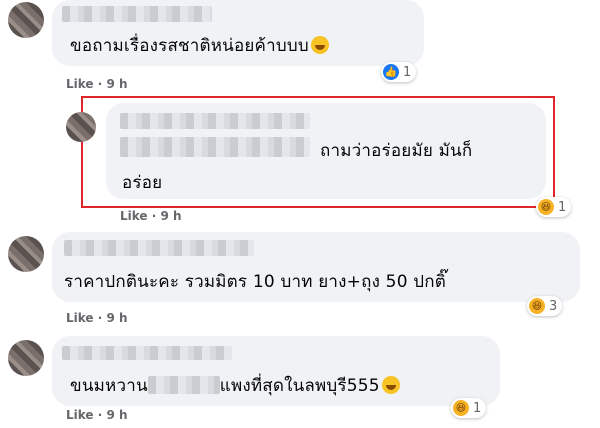 This screenshot has height=428, width=600. I want to click on comment-text-line2: อร่อย, so click(142, 183).